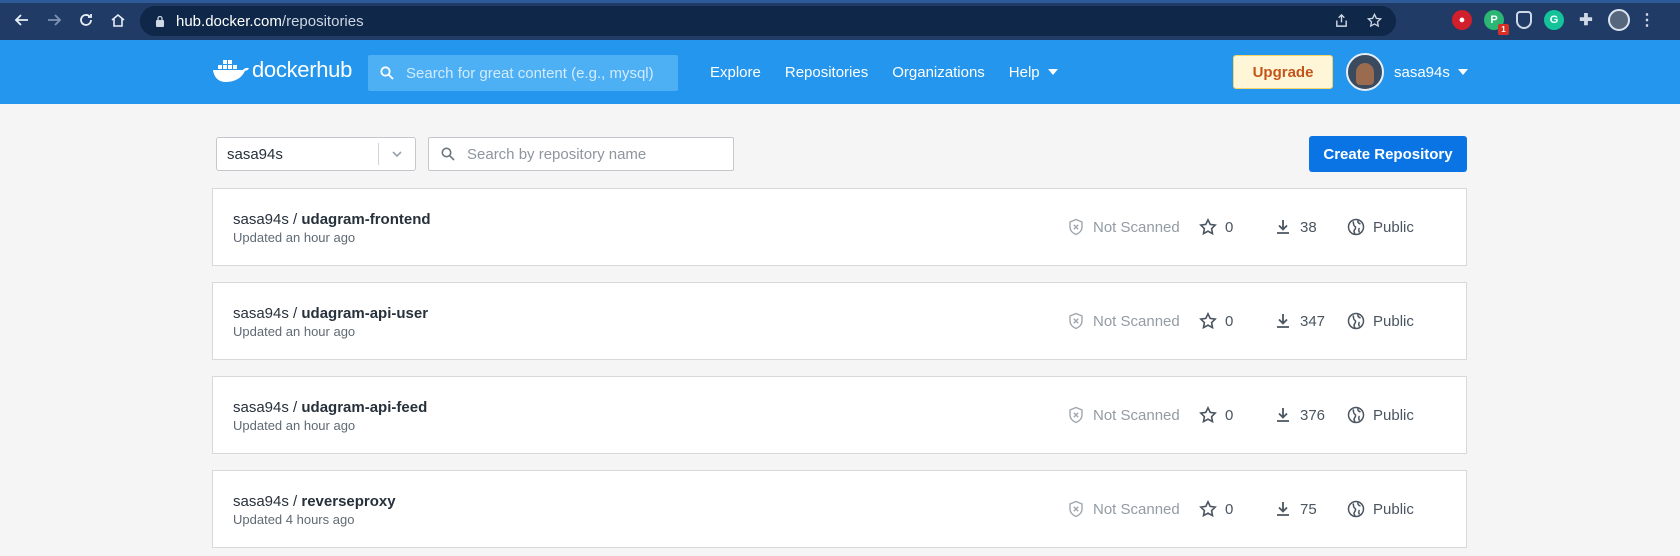  I want to click on lock-icon, so click(160, 21).